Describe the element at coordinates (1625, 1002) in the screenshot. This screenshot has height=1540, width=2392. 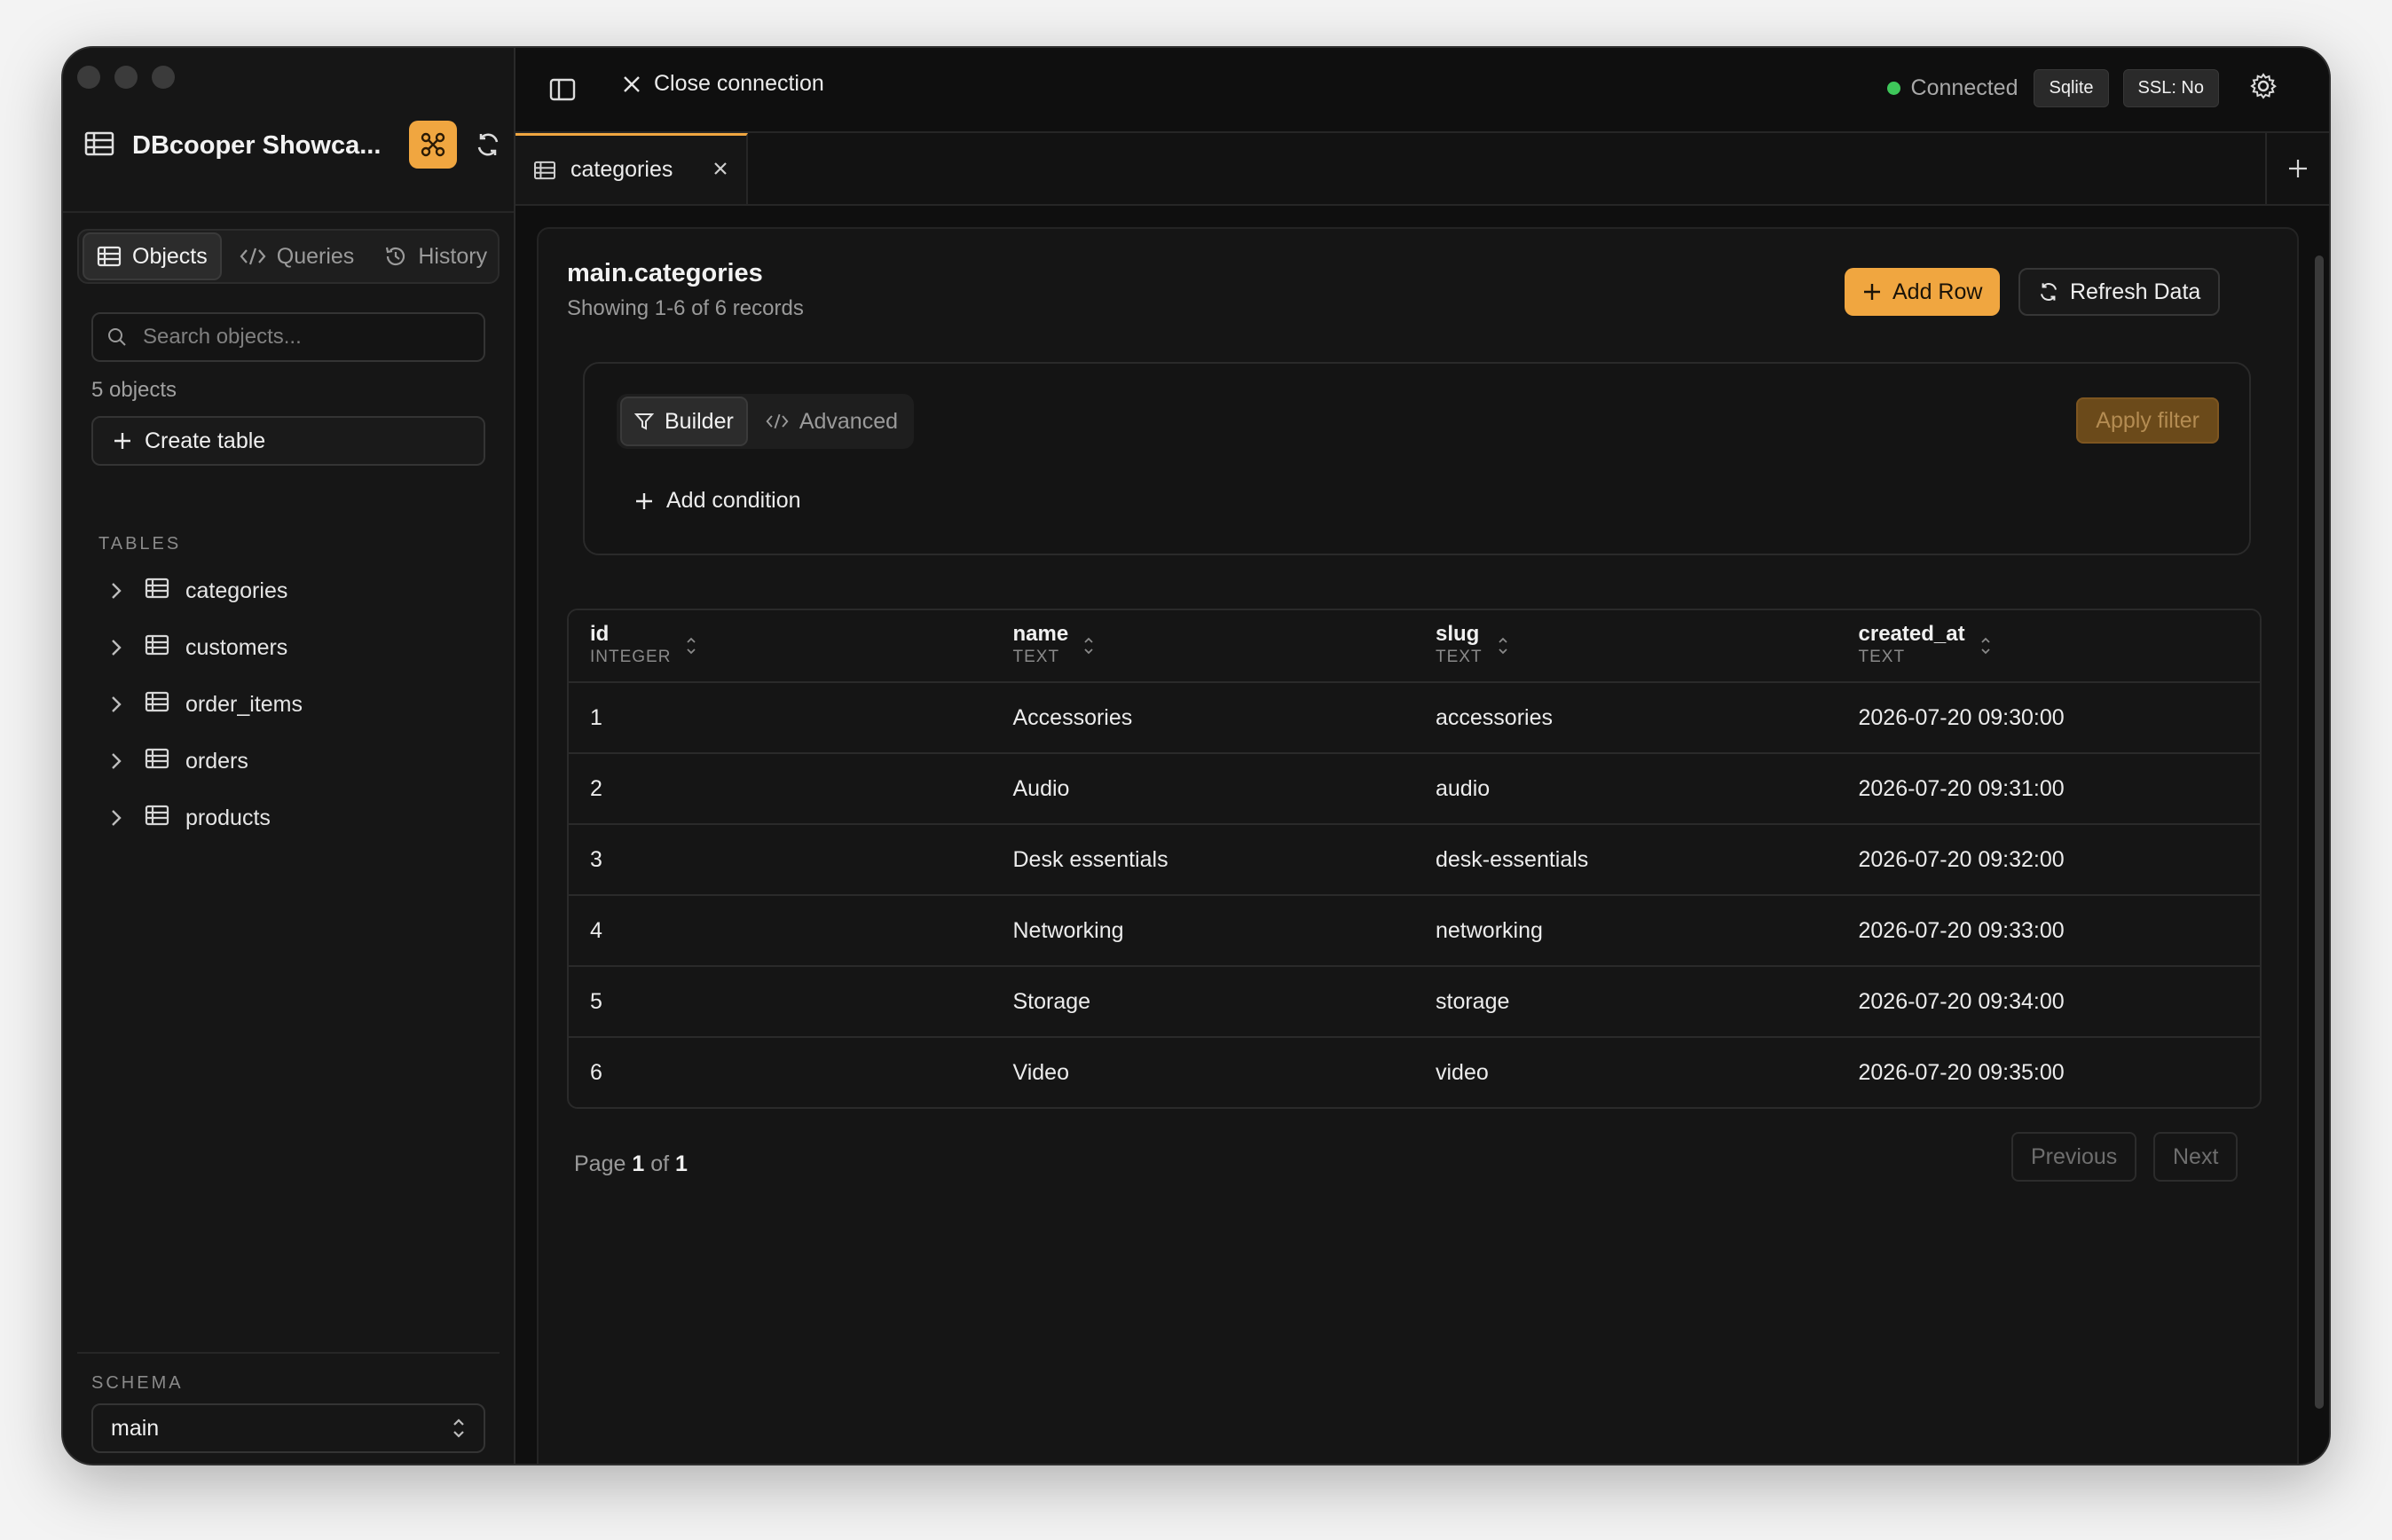
I see `cell-slug: storage` at that location.